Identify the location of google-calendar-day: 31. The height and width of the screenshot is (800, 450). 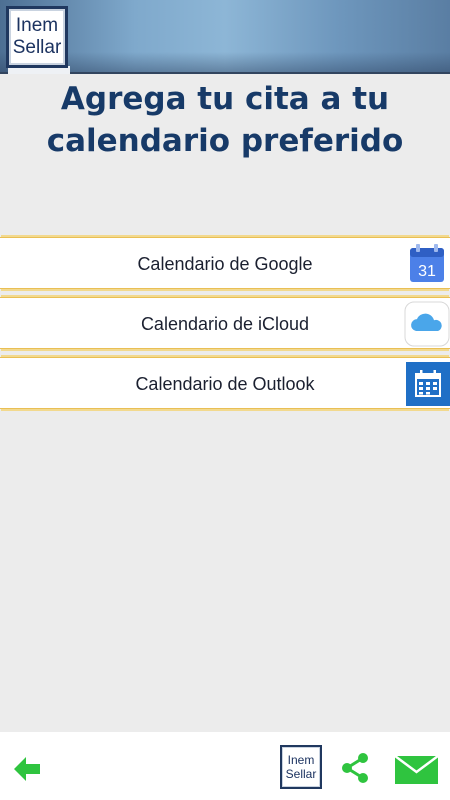
(427, 271).